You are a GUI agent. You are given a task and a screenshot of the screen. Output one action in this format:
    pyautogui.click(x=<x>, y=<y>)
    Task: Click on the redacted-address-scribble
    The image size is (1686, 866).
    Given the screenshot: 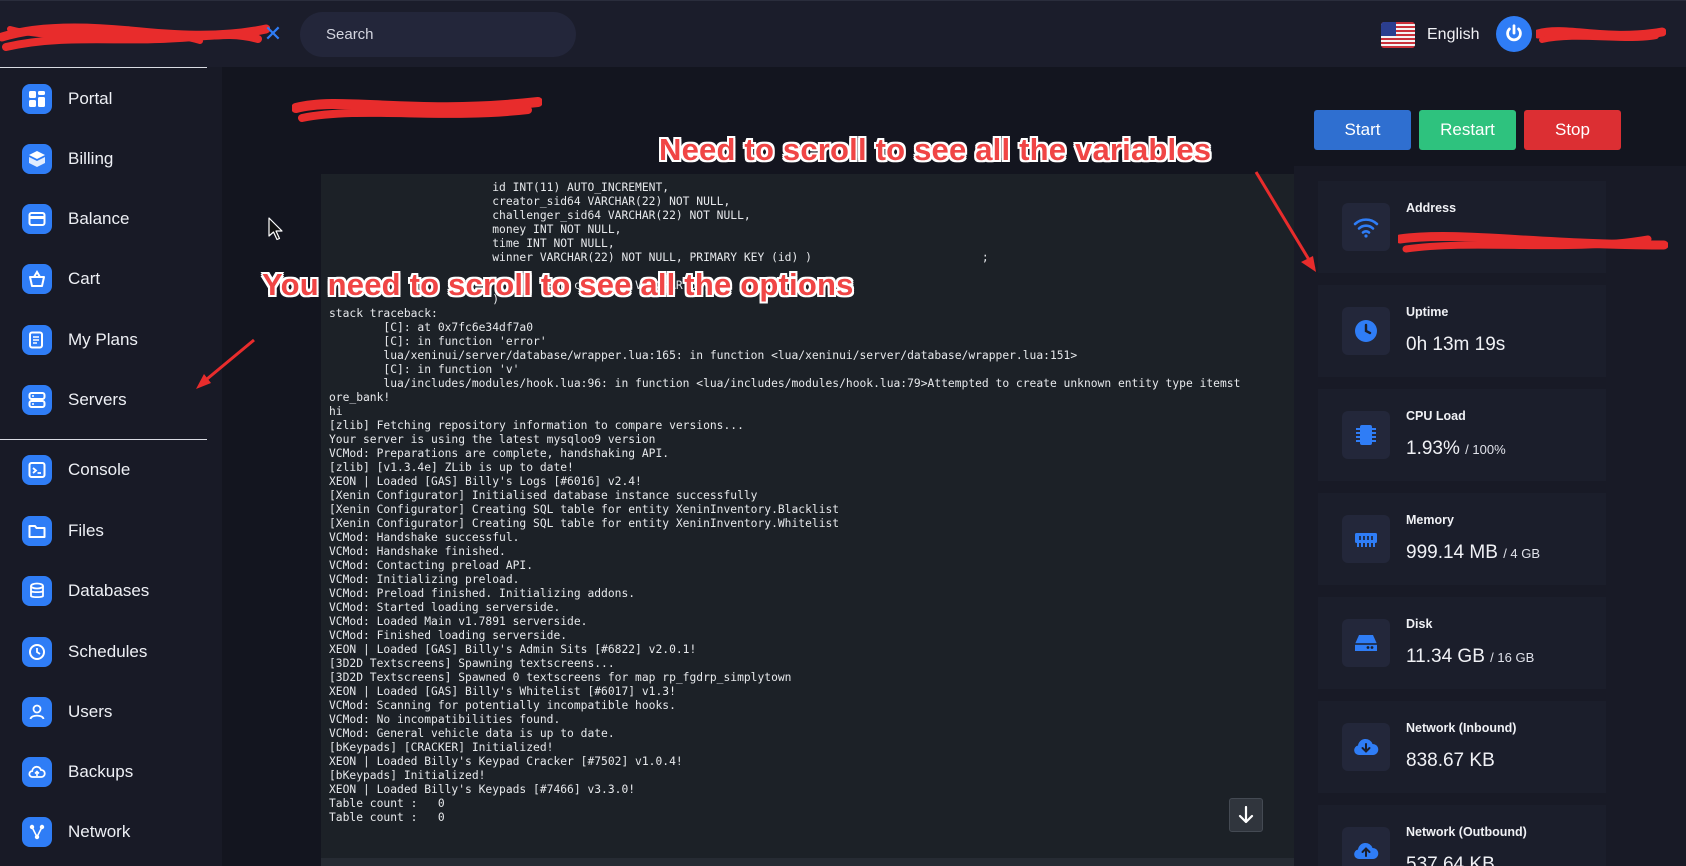 What is the action you would take?
    pyautogui.click(x=1533, y=242)
    